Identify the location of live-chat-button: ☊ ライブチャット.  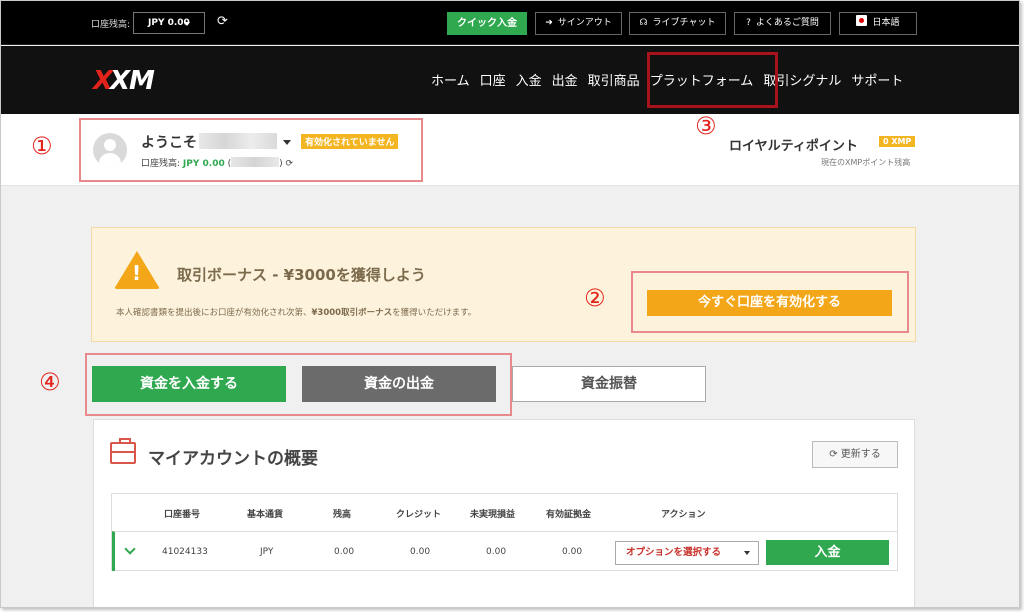
(677, 23).